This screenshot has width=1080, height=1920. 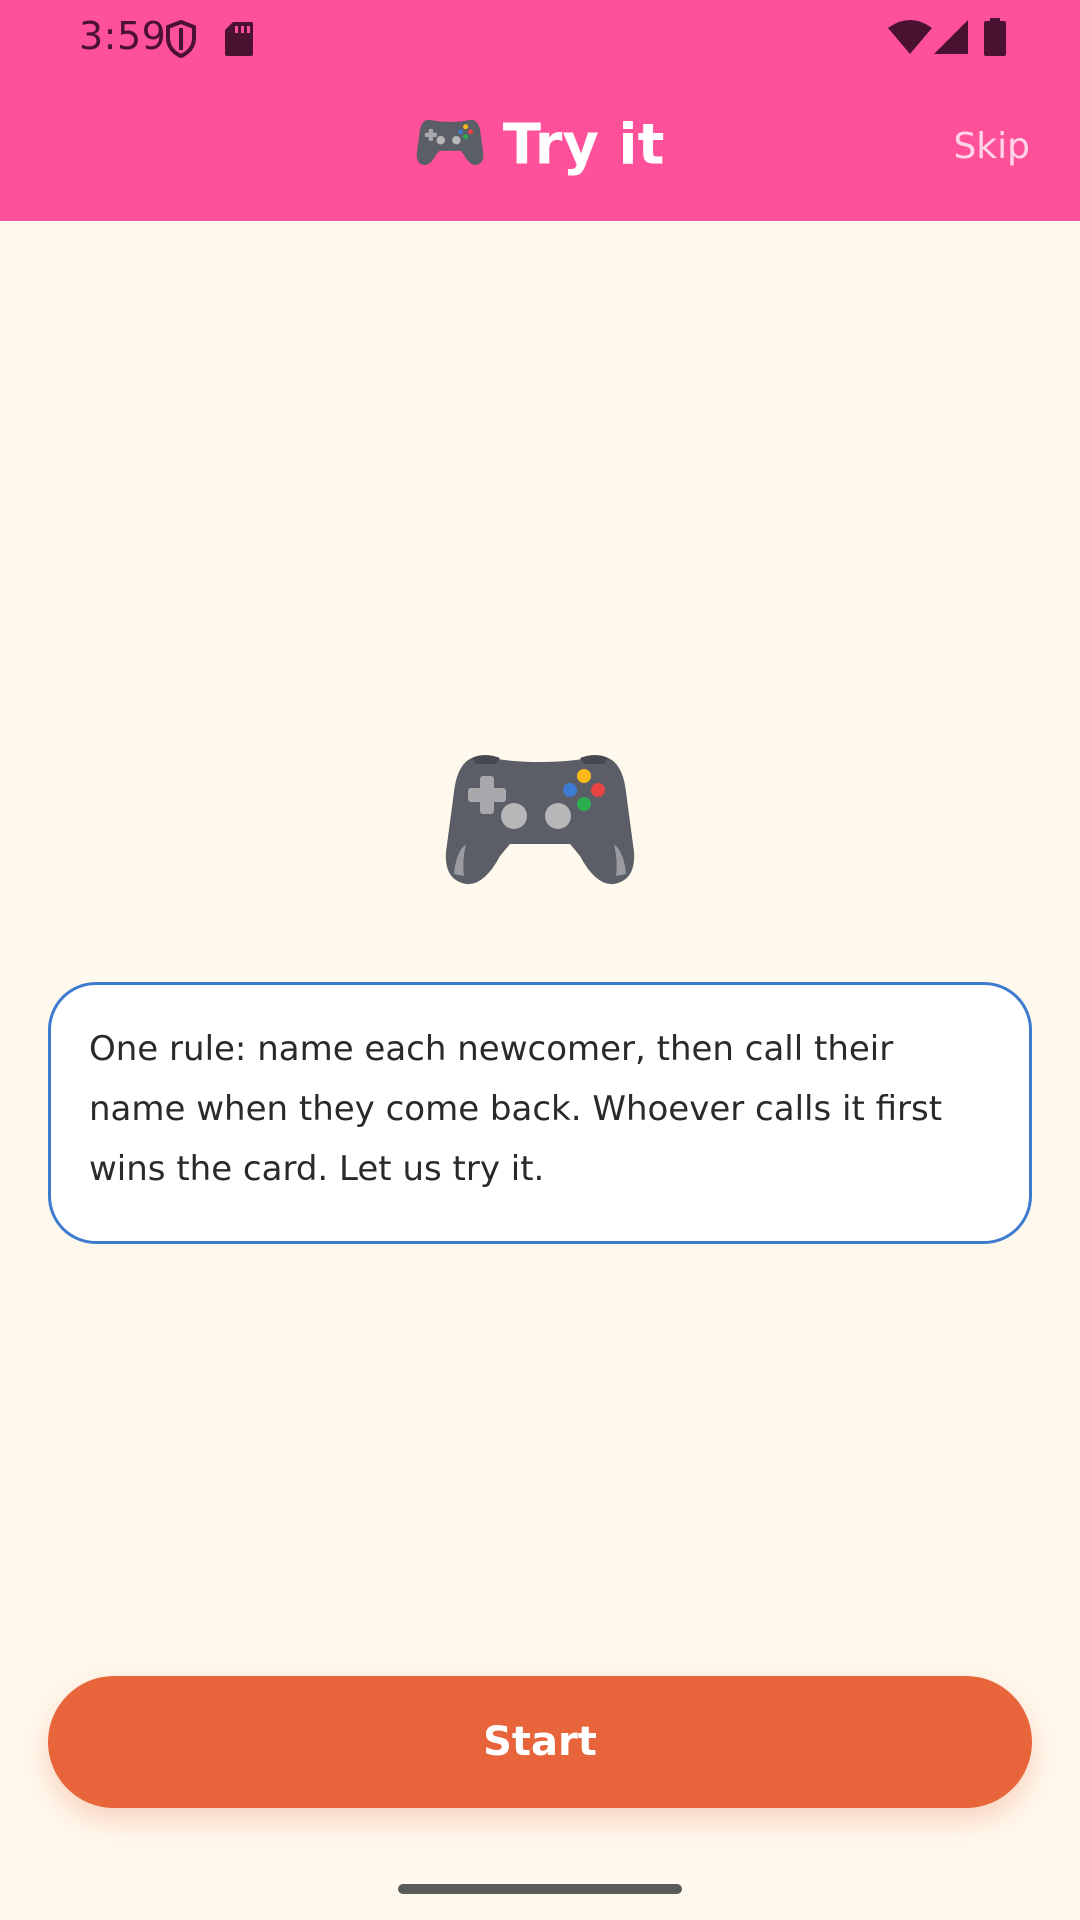 What do you see at coordinates (991, 146) in the screenshot?
I see `skip-button: Skip` at bounding box center [991, 146].